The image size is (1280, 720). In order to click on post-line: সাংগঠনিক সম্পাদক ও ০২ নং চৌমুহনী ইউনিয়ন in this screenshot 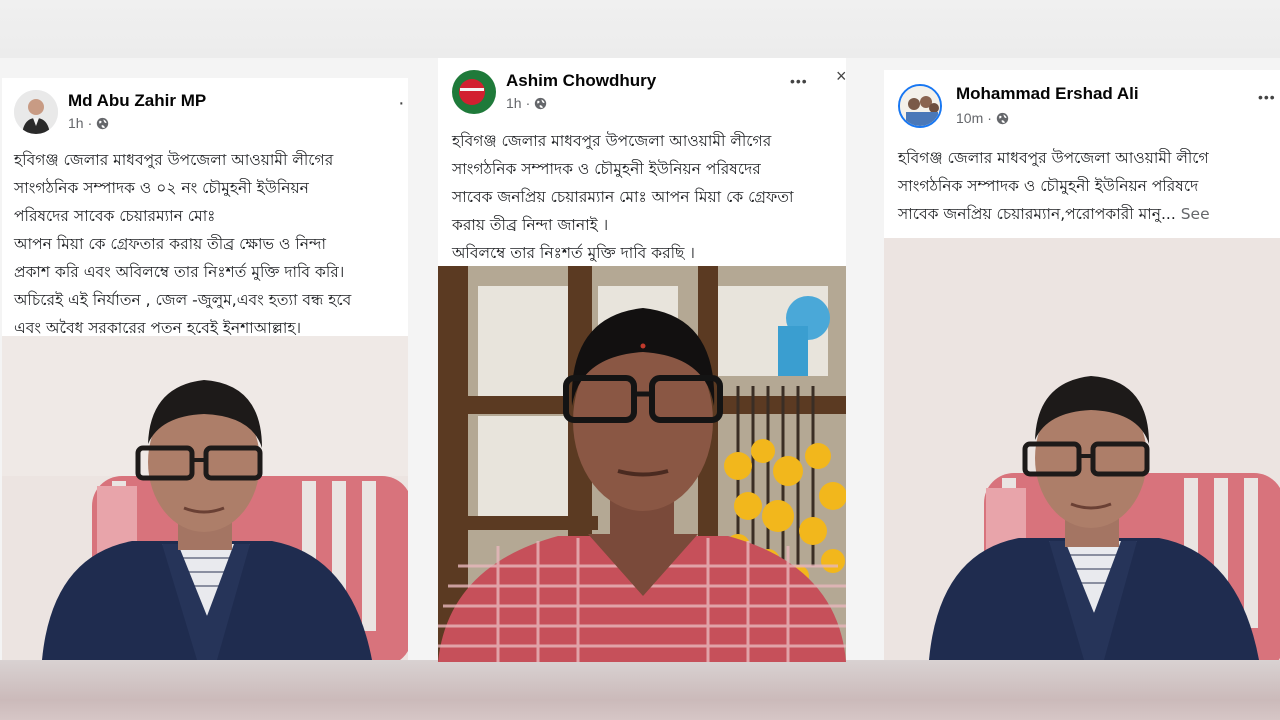, I will do `click(161, 188)`.